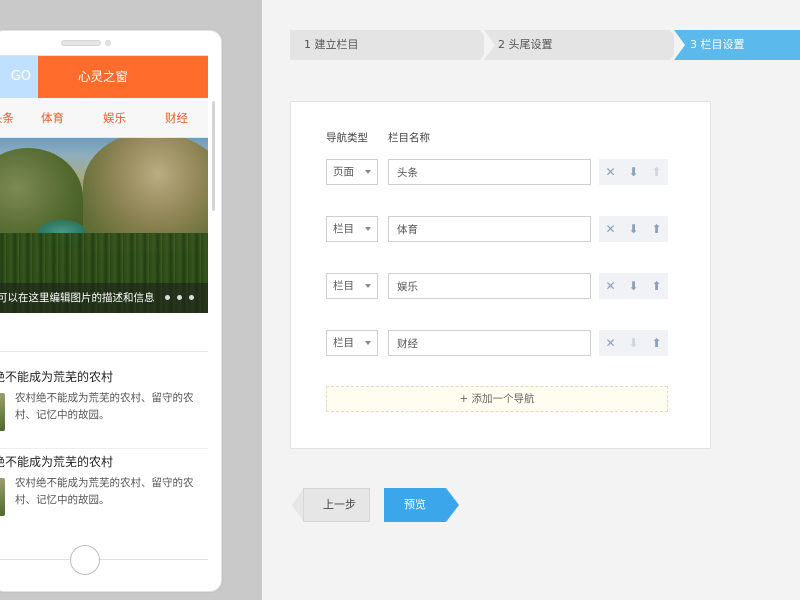 This screenshot has width=800, height=600. I want to click on step-1: 1 建立栏目, so click(385, 45).